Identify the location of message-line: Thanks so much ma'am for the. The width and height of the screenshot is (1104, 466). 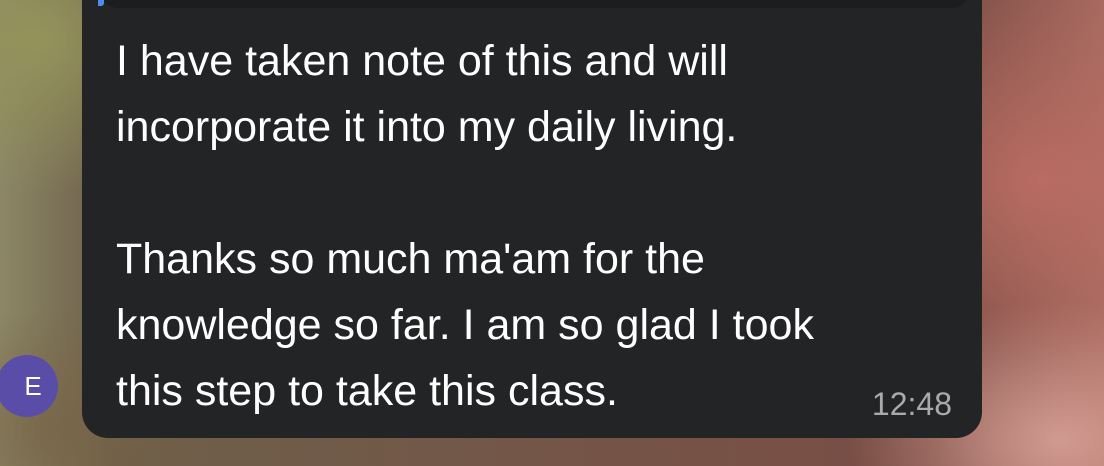
(410, 259).